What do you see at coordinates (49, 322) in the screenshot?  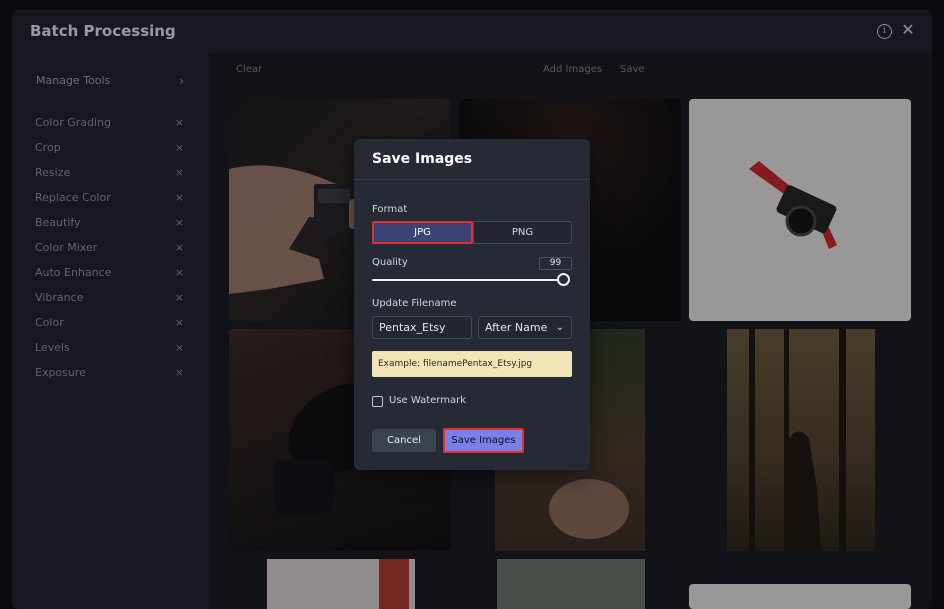 I see `tool-label: Color` at bounding box center [49, 322].